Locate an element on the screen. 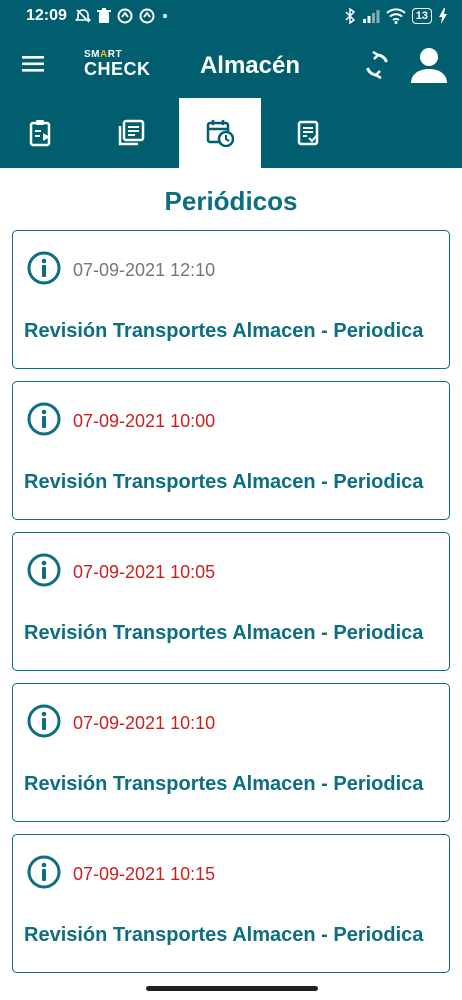  battery-icon: 13 is located at coordinates (421, 16).